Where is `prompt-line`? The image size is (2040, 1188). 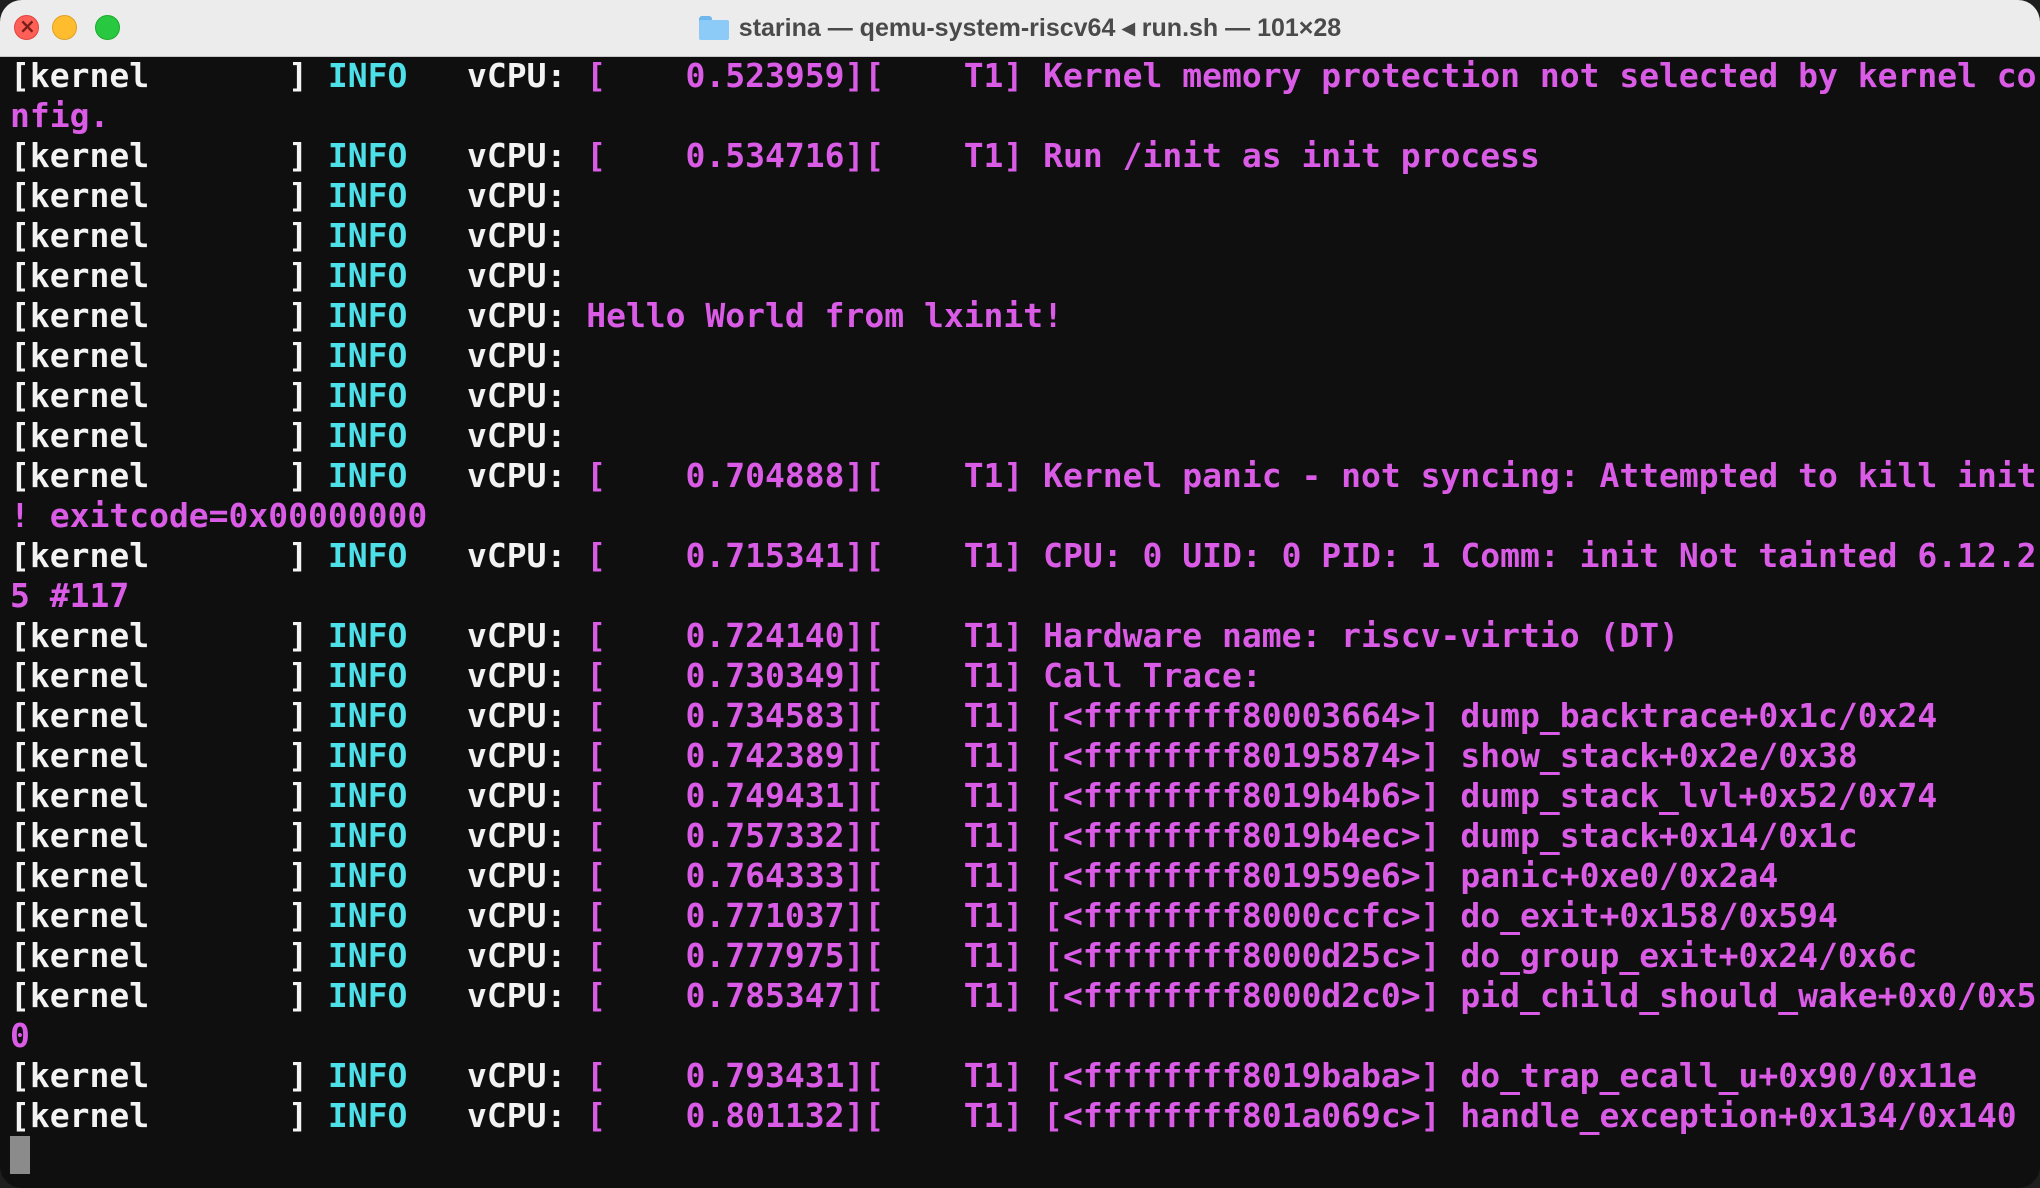 prompt-line is located at coordinates (1020, 1156).